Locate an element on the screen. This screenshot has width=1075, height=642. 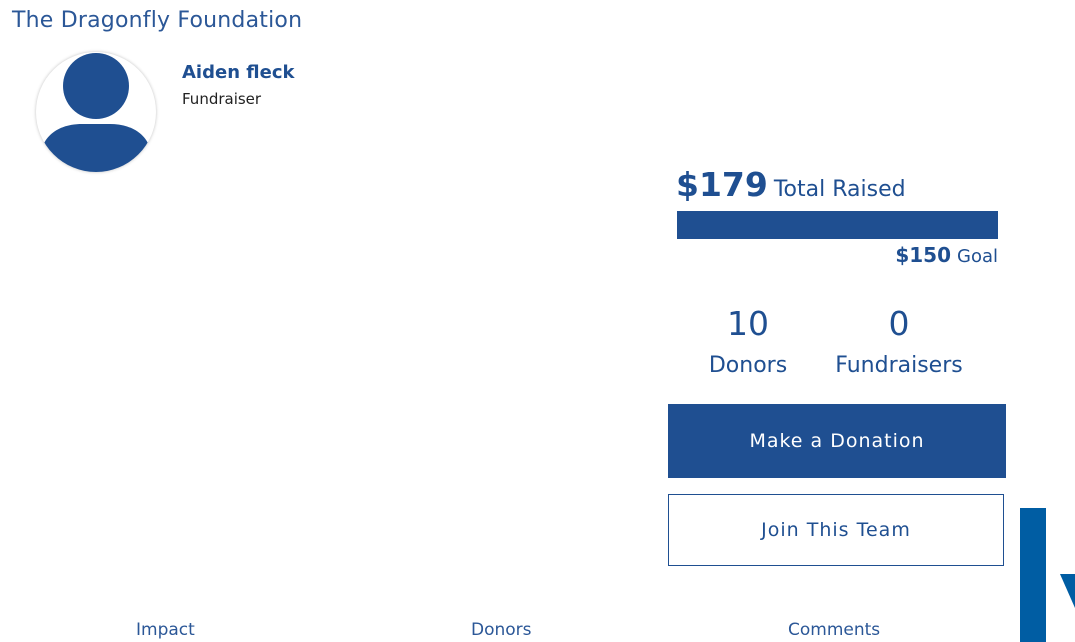
fundraisers-label: Fundraisers is located at coordinates (899, 365).